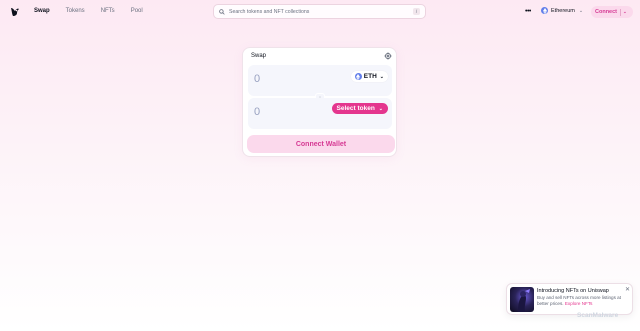  What do you see at coordinates (257, 79) in the screenshot?
I see `input-amount: 0` at bounding box center [257, 79].